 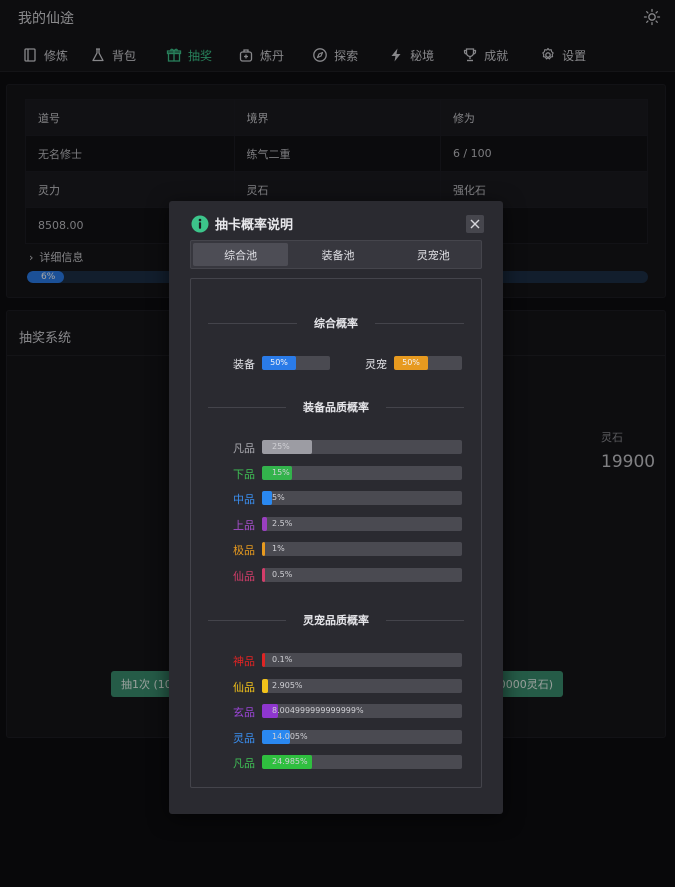 What do you see at coordinates (200, 223) in the screenshot?
I see `info-icon` at bounding box center [200, 223].